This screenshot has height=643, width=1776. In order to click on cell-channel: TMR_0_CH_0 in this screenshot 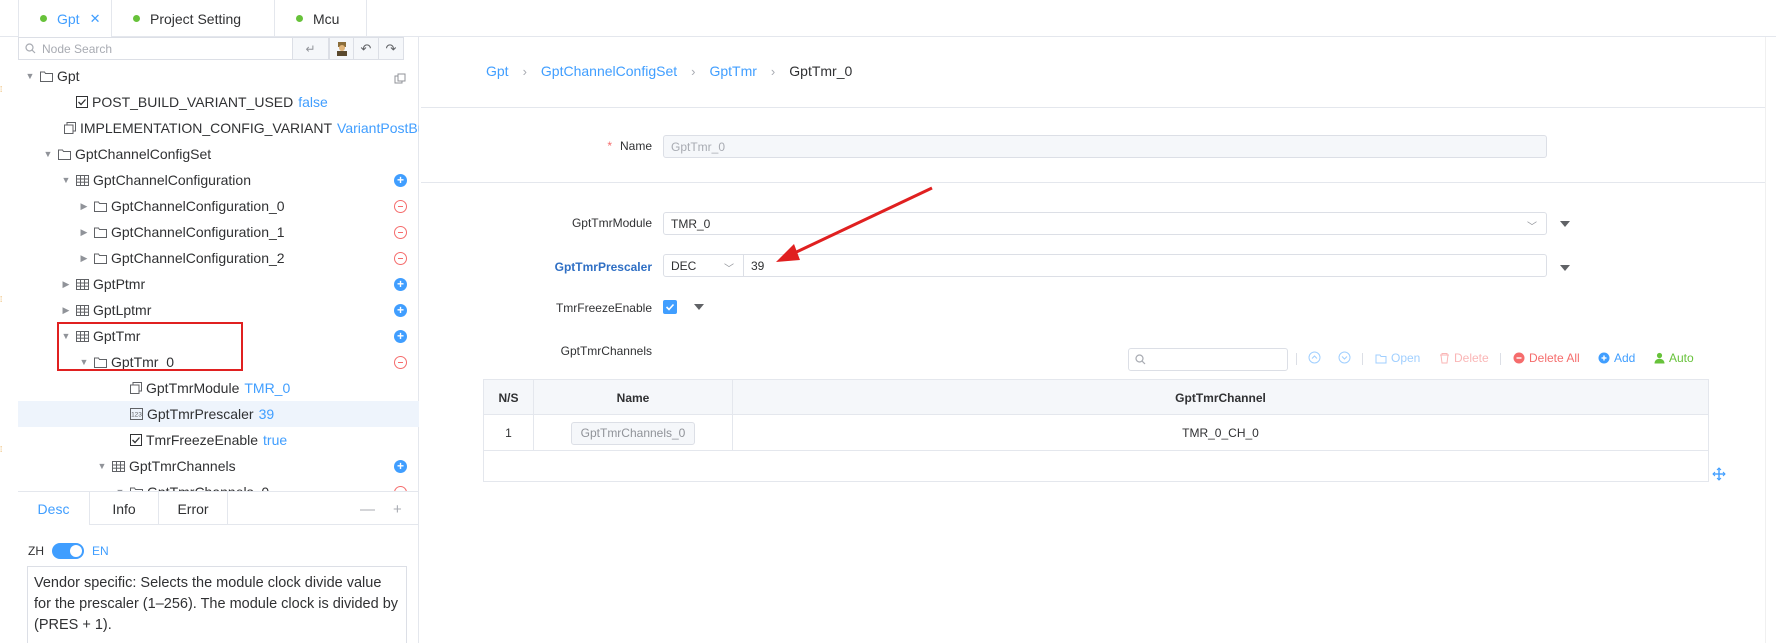, I will do `click(1220, 433)`.